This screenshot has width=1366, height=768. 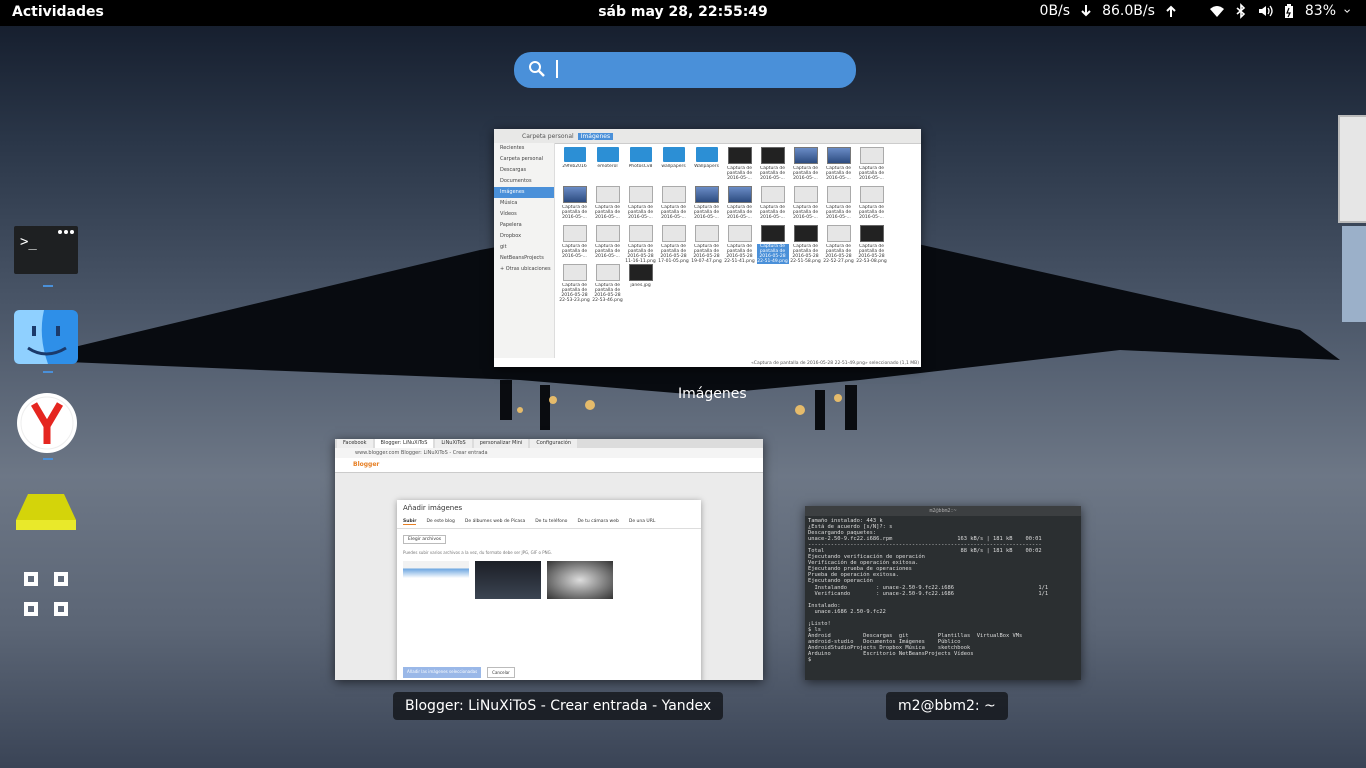 I want to click on file-item: Wallpapers, so click(x=706, y=166).